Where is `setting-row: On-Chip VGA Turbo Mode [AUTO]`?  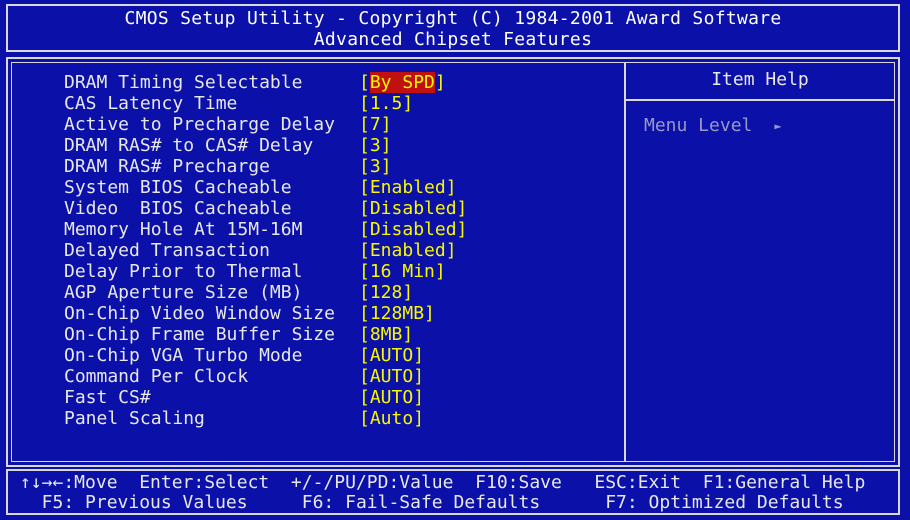
setting-row: On-Chip VGA Turbo Mode [AUTO] is located at coordinates (344, 355).